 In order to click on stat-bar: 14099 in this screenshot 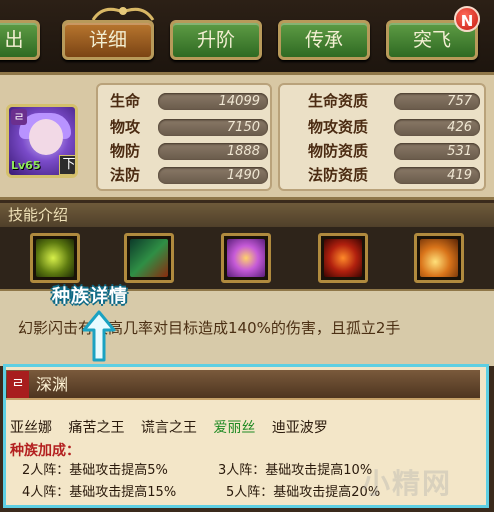, I will do `click(213, 101)`.